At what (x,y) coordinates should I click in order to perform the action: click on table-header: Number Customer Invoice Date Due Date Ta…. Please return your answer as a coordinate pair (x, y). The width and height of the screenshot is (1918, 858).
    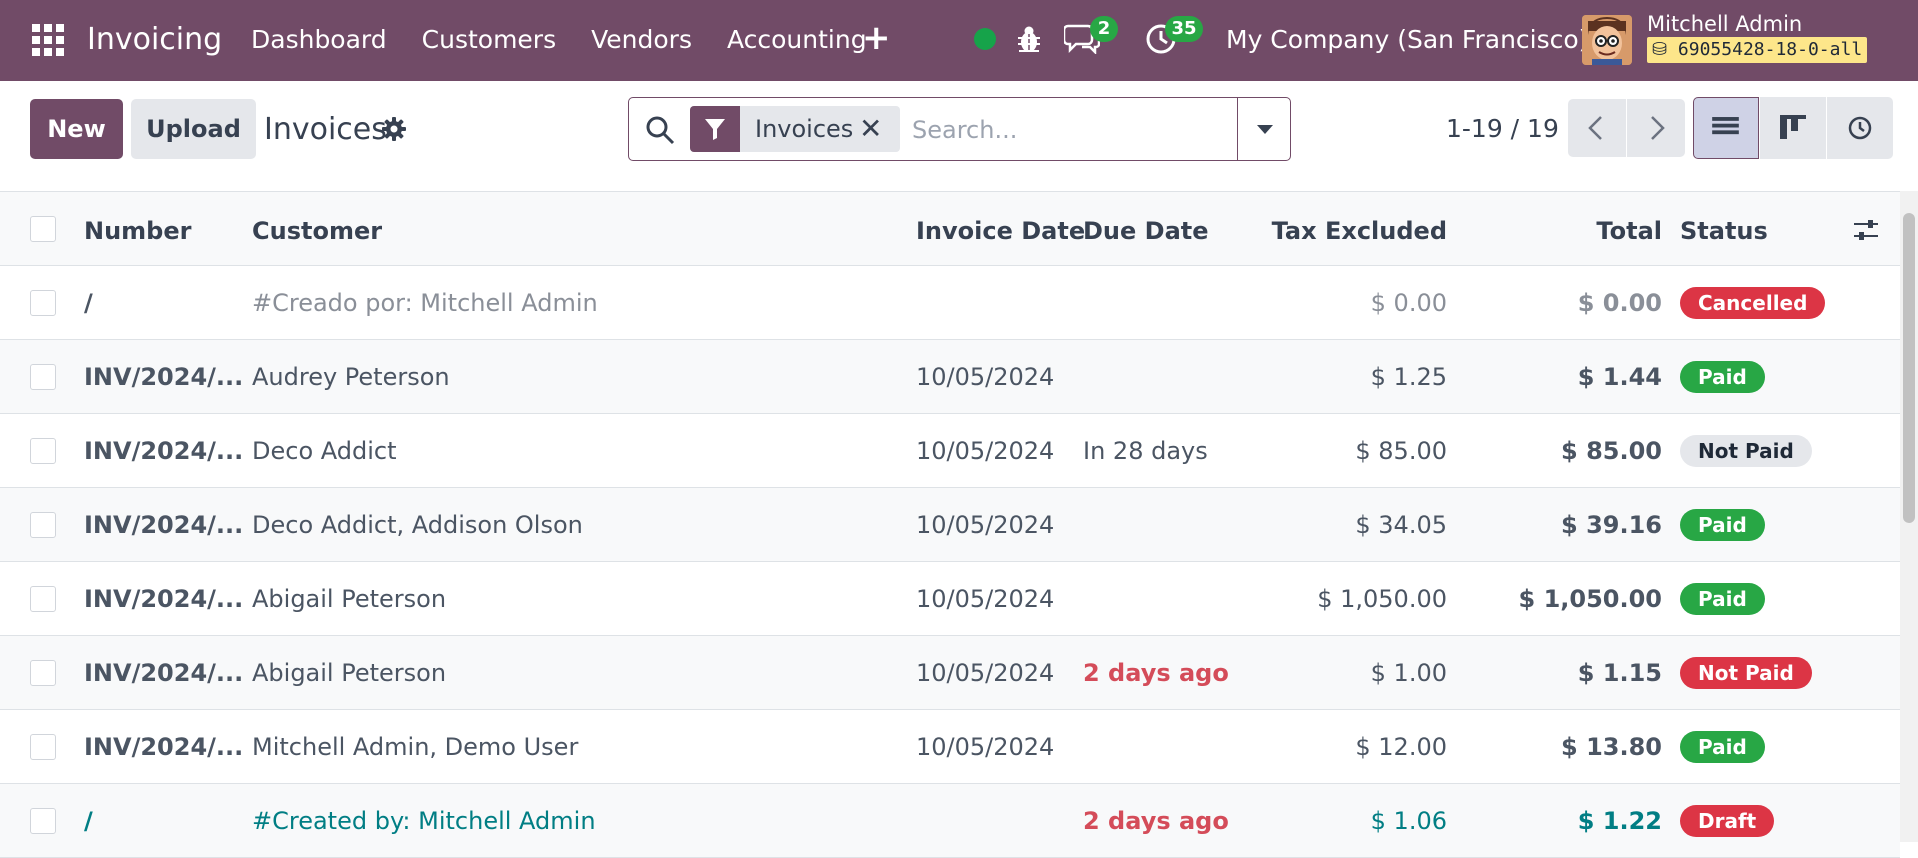
    Looking at the image, I should click on (950, 228).